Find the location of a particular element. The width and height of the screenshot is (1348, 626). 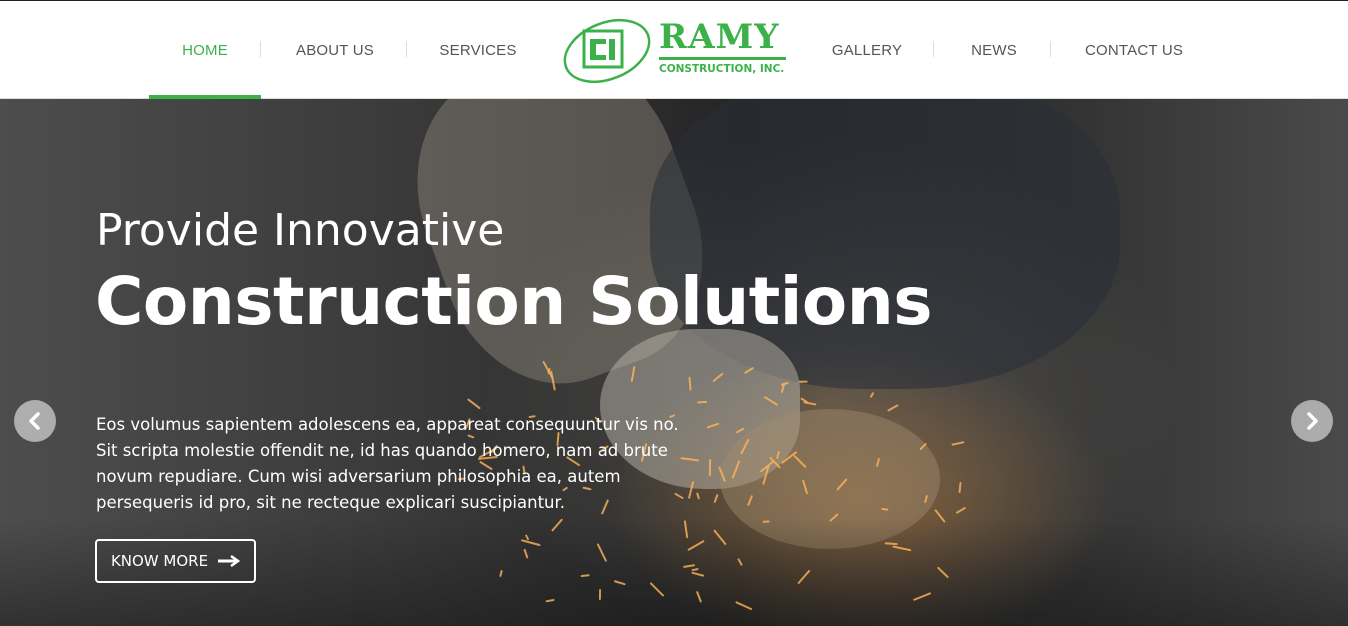

slider-prev-button is located at coordinates (35, 421).